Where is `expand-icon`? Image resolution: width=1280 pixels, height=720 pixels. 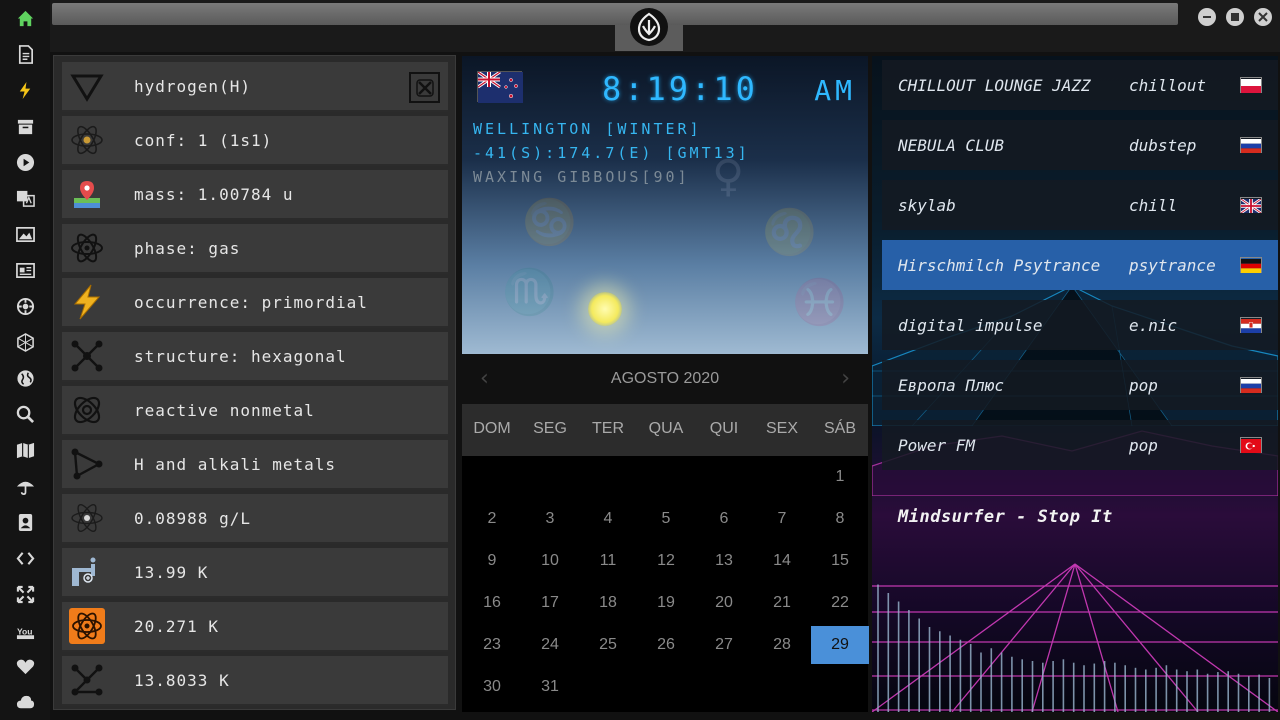 expand-icon is located at coordinates (25, 594).